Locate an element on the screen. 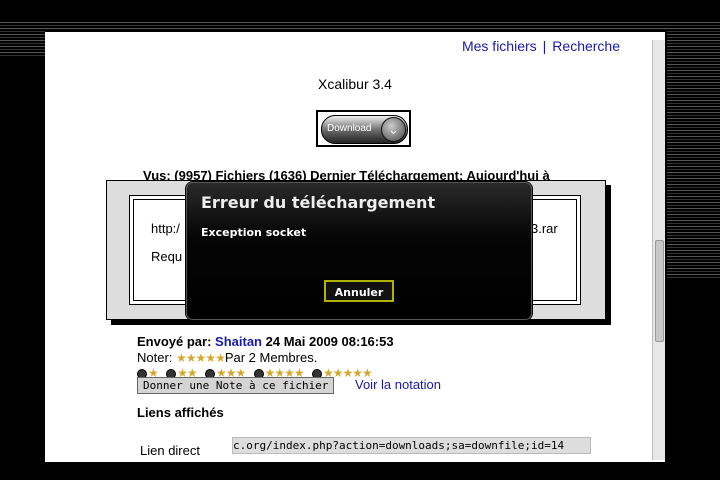  search-link: Recherche is located at coordinates (586, 46).